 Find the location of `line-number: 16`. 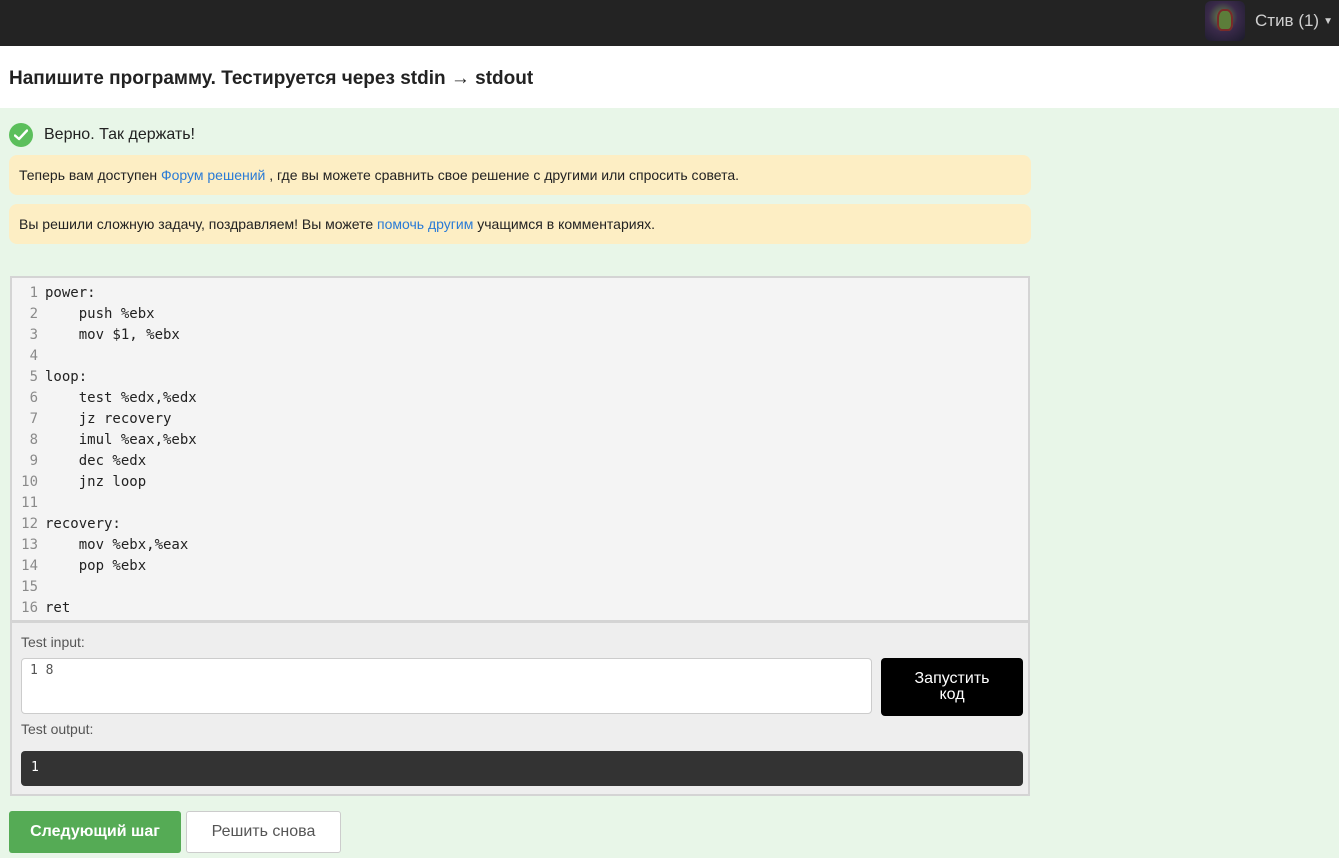

line-number: 16 is located at coordinates (29, 608).